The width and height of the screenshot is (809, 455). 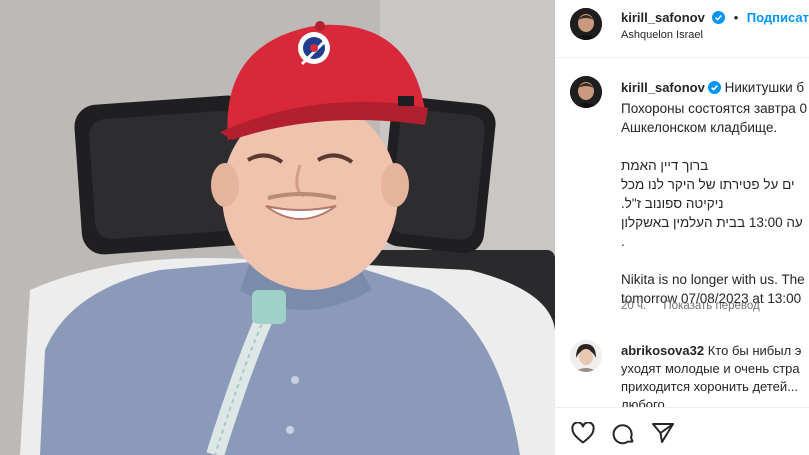 What do you see at coordinates (711, 306) in the screenshot?
I see `show-translation-link: Показать перевод` at bounding box center [711, 306].